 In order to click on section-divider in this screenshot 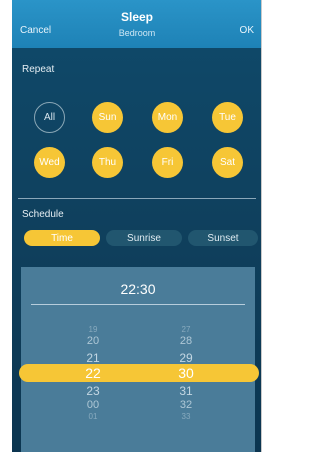, I will do `click(137, 198)`.